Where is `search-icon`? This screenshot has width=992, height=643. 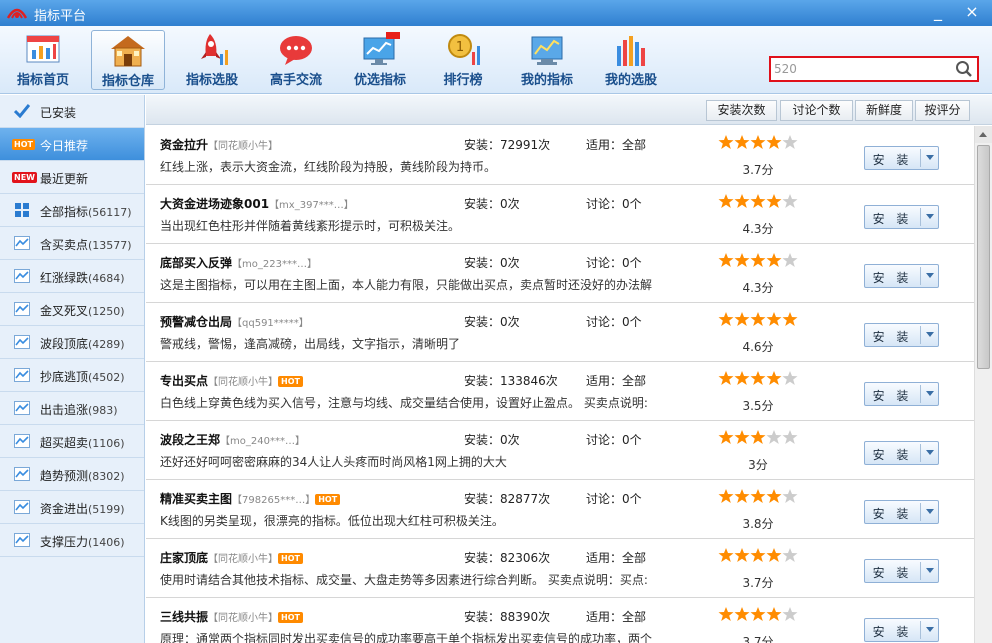 search-icon is located at coordinates (964, 69).